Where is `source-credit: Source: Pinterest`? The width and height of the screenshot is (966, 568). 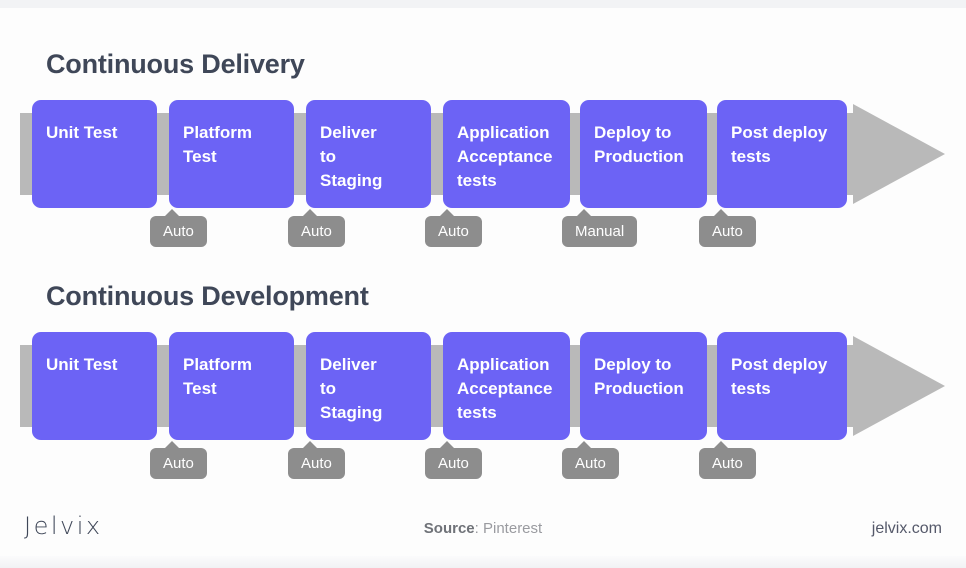
source-credit: Source: Pinterest is located at coordinates (483, 528).